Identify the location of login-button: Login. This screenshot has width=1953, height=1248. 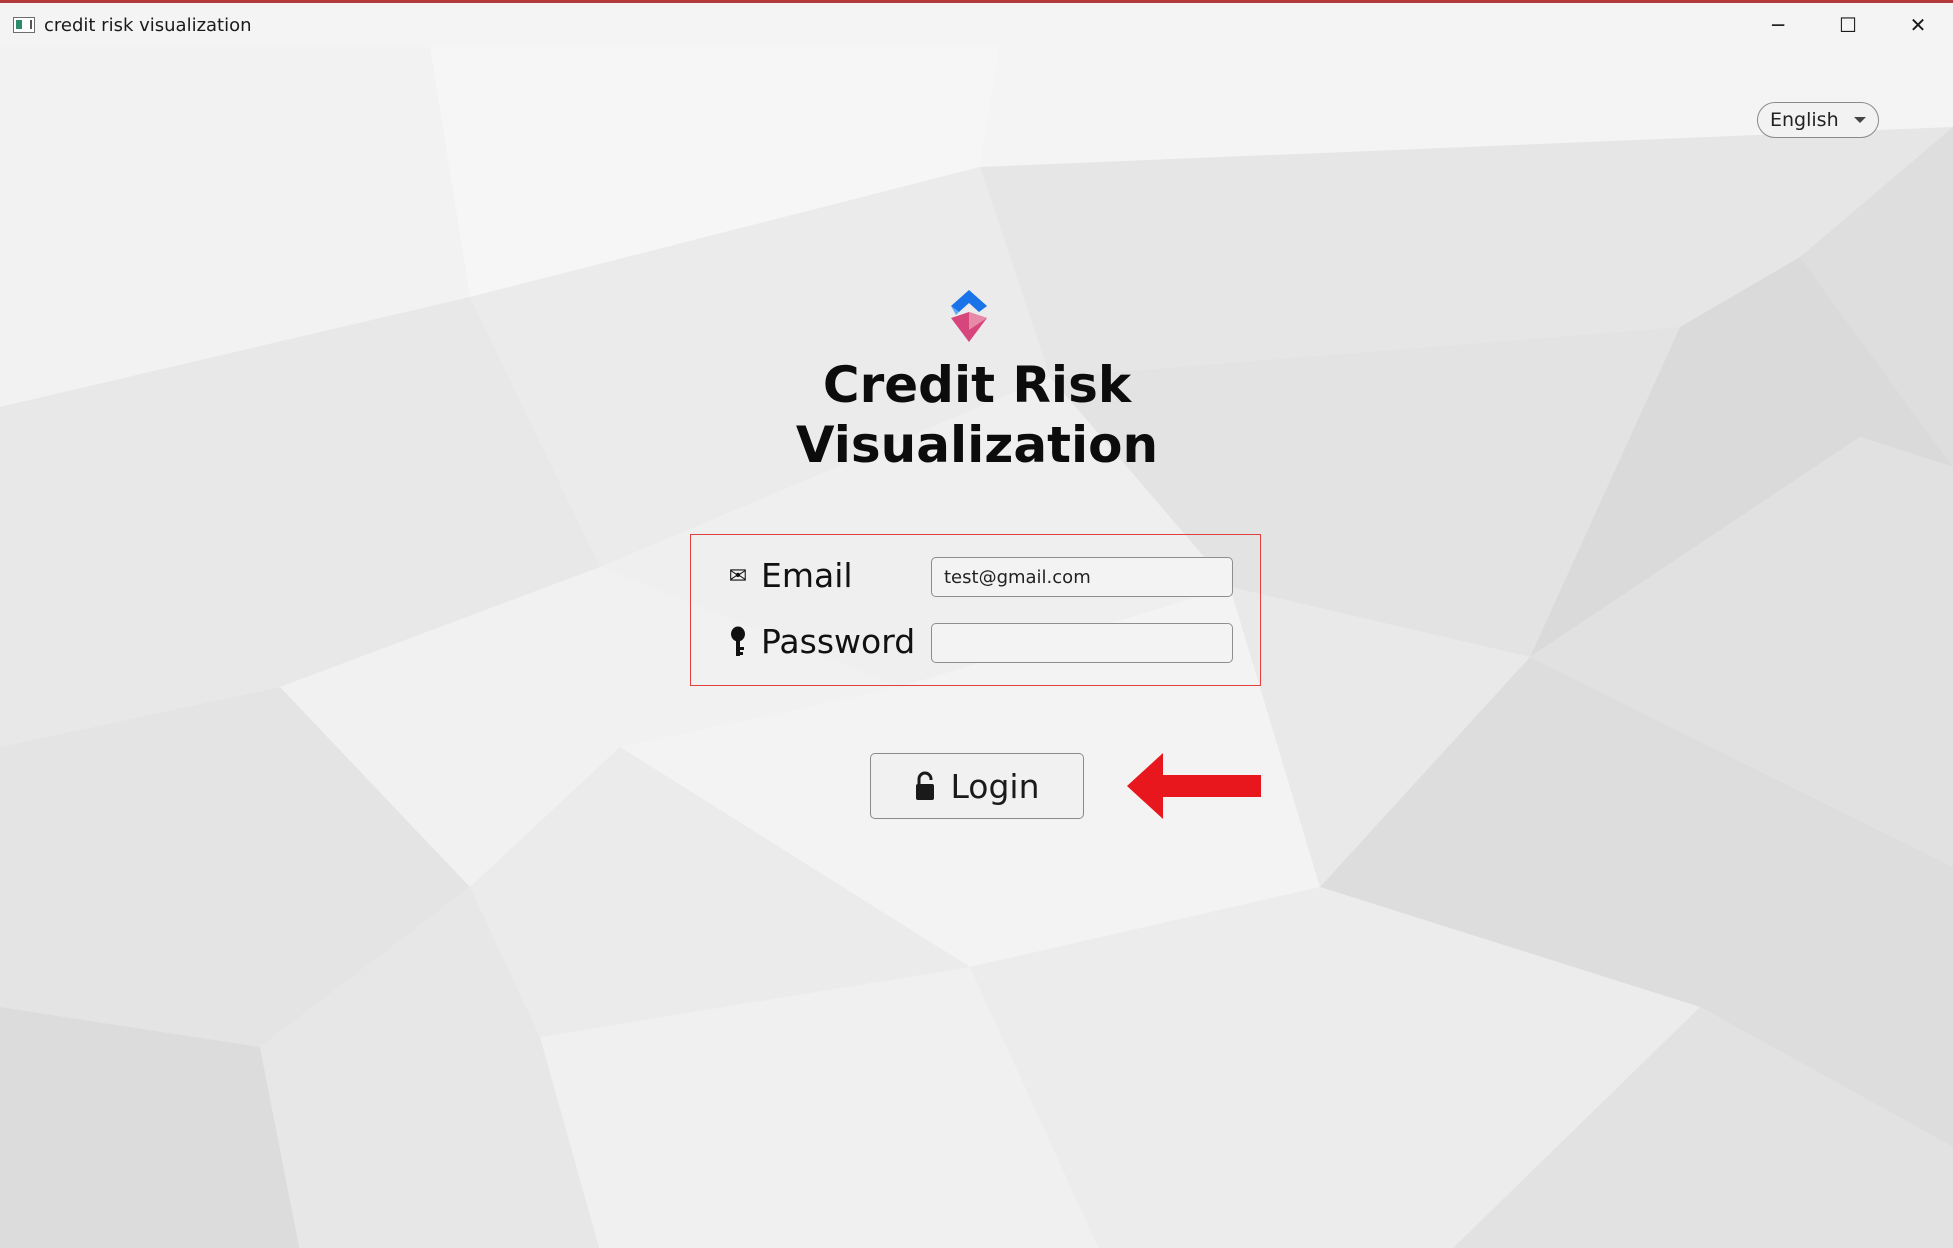
(977, 786).